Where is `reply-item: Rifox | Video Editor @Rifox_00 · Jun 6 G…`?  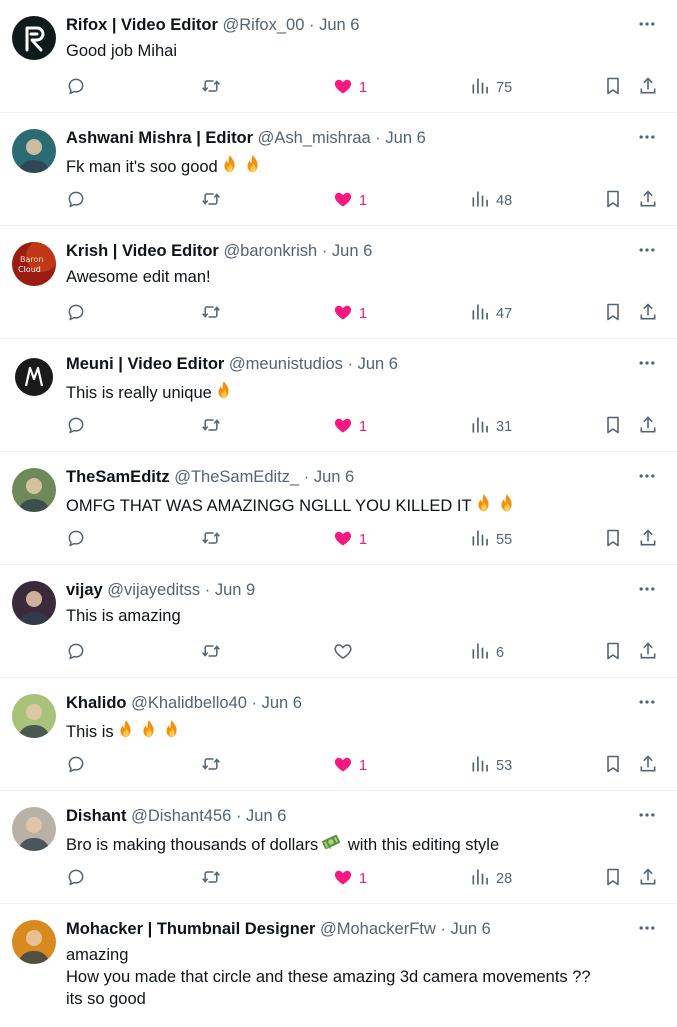 reply-item: Rifox | Video Editor @Rifox_00 · Jun 6 G… is located at coordinates (338, 56).